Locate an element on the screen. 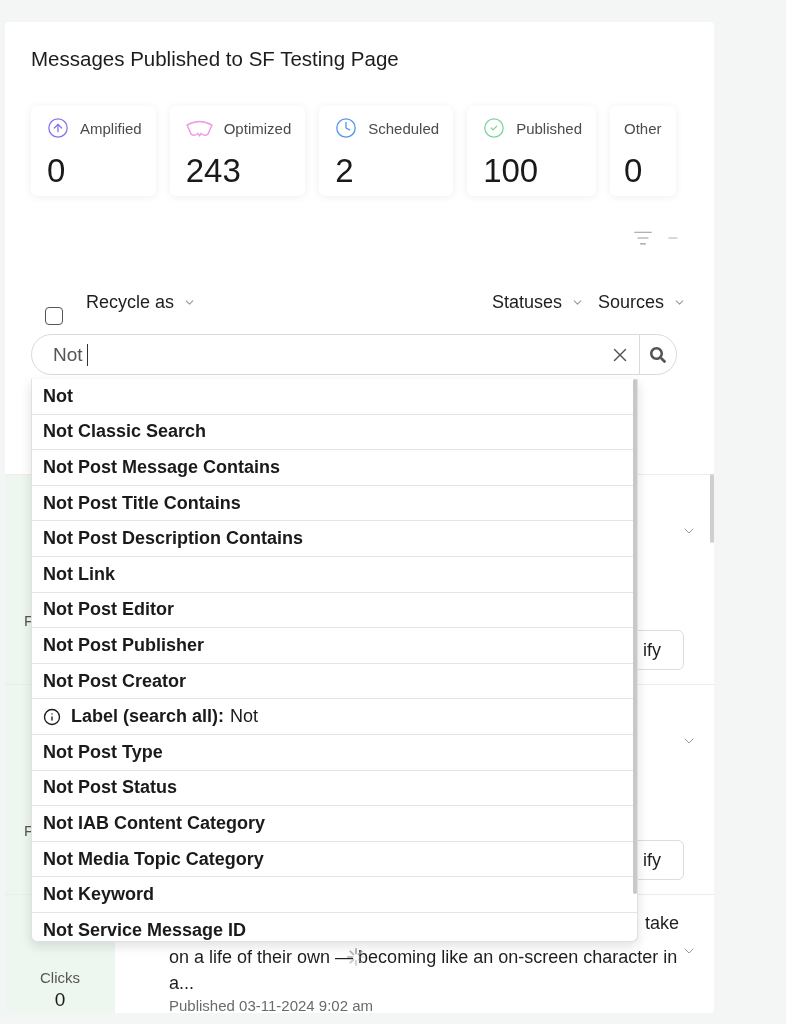  stat-label: Amplified is located at coordinates (111, 128).